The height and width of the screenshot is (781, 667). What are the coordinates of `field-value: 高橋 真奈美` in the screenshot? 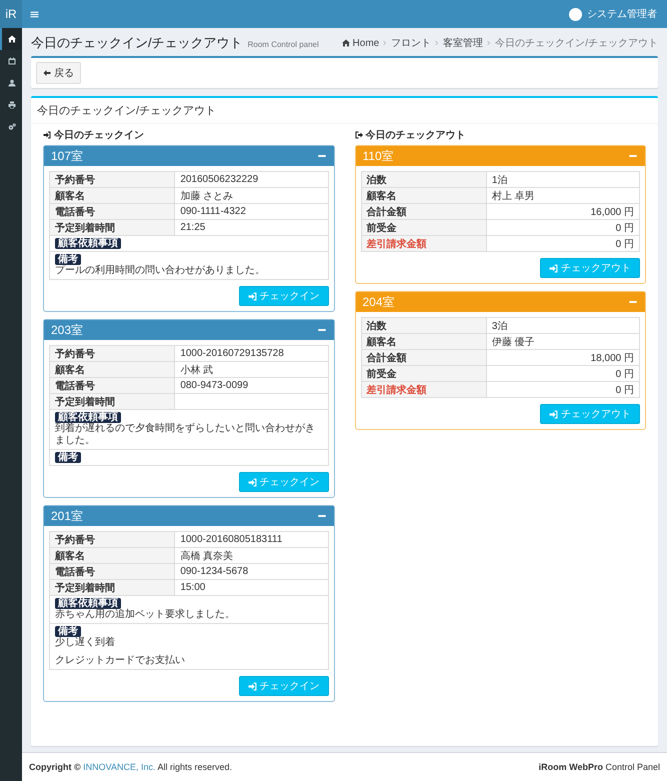 It's located at (251, 556).